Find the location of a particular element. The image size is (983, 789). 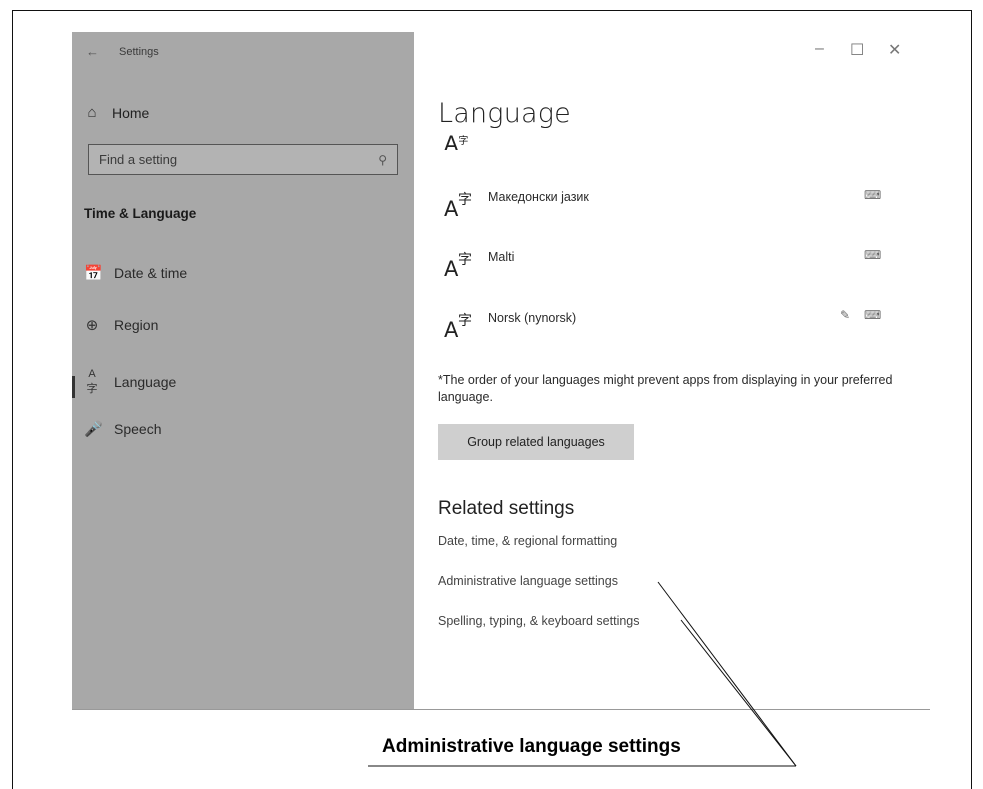

callout-label: Administrative language settings is located at coordinates (531, 746).